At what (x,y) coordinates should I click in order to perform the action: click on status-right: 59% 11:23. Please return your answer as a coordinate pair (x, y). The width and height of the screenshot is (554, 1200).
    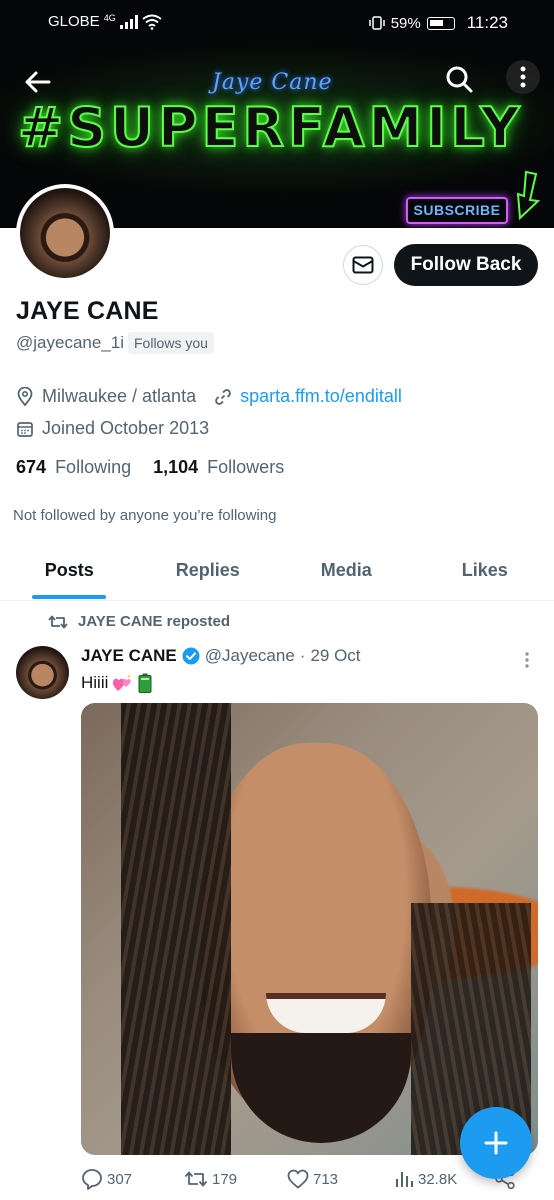
    Looking at the image, I should click on (438, 23).